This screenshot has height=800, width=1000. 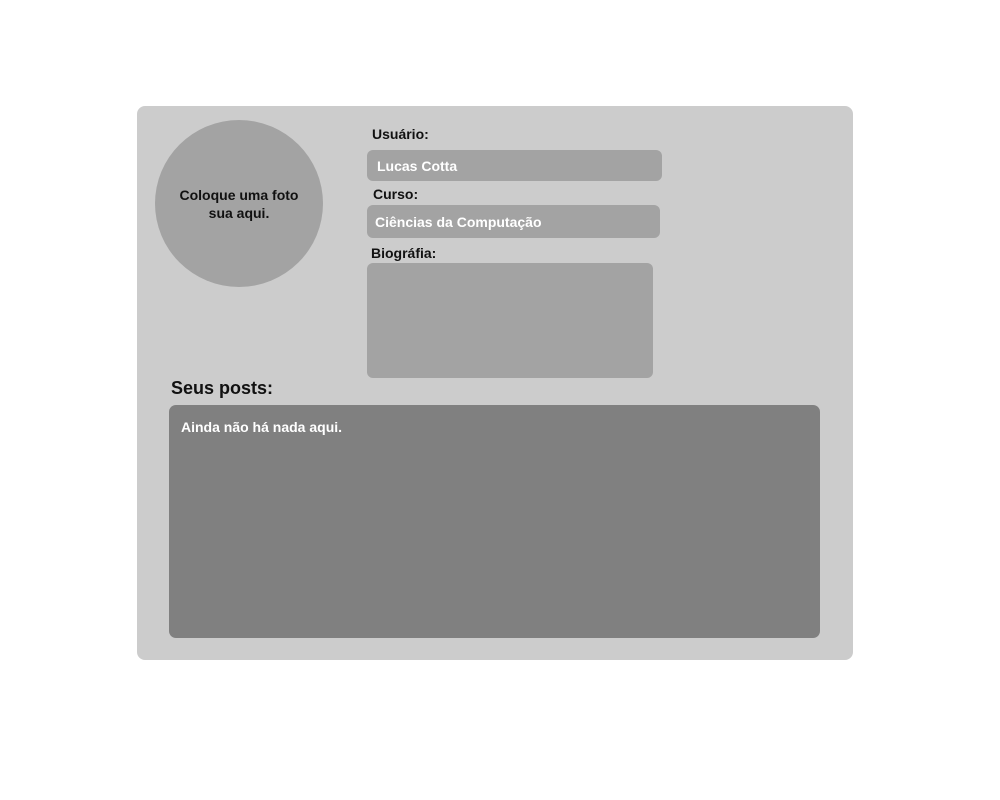 I want to click on photo-placeholder-text: Coloque uma foto sua aqui., so click(x=239, y=203).